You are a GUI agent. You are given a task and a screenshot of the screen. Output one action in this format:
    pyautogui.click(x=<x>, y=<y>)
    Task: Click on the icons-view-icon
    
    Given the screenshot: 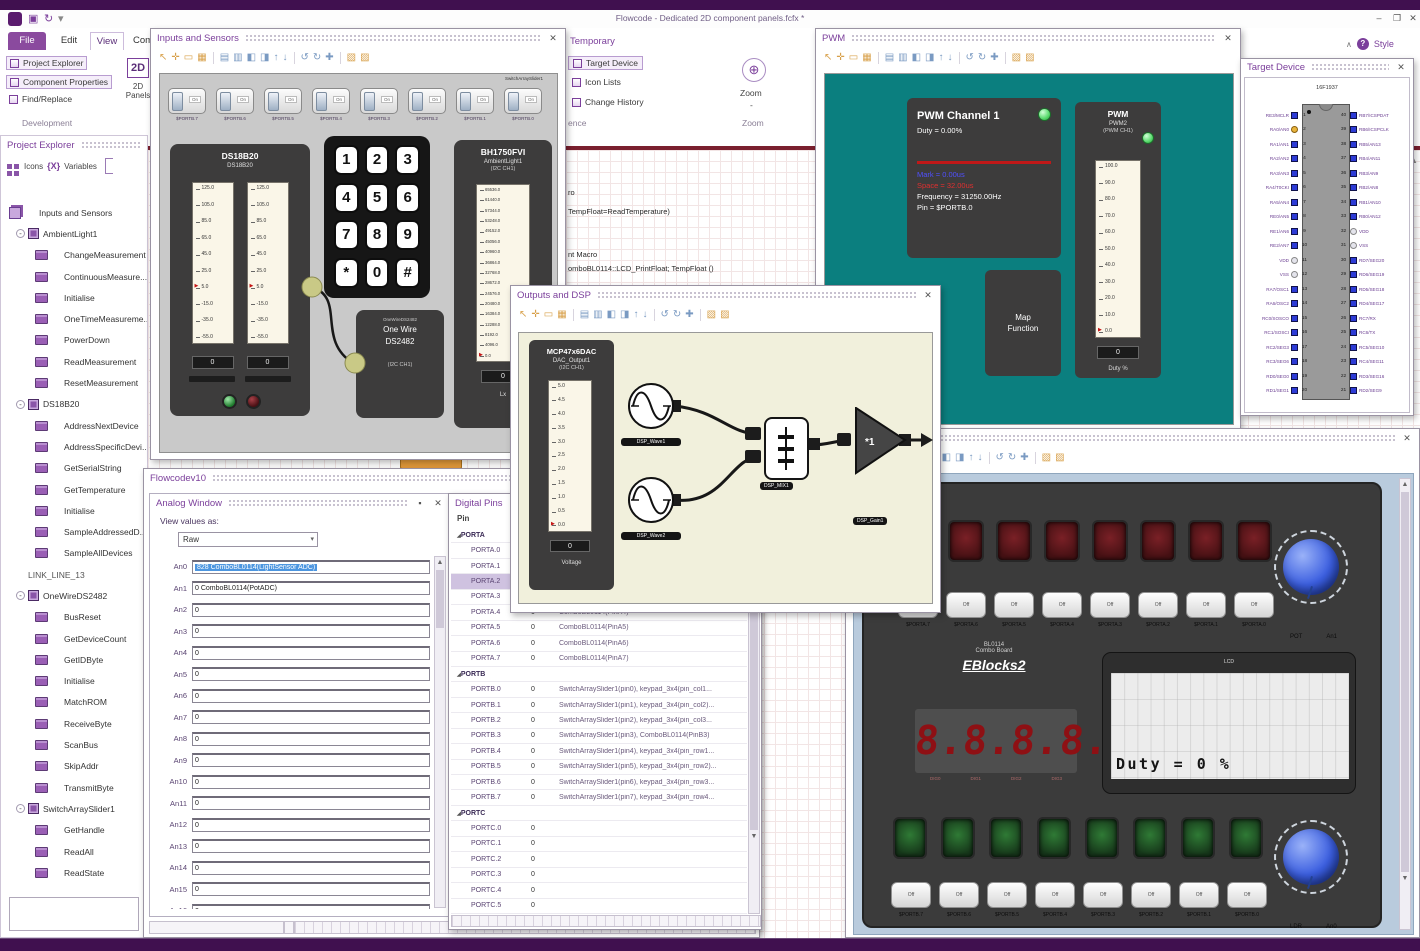 What is the action you would take?
    pyautogui.click(x=9, y=166)
    